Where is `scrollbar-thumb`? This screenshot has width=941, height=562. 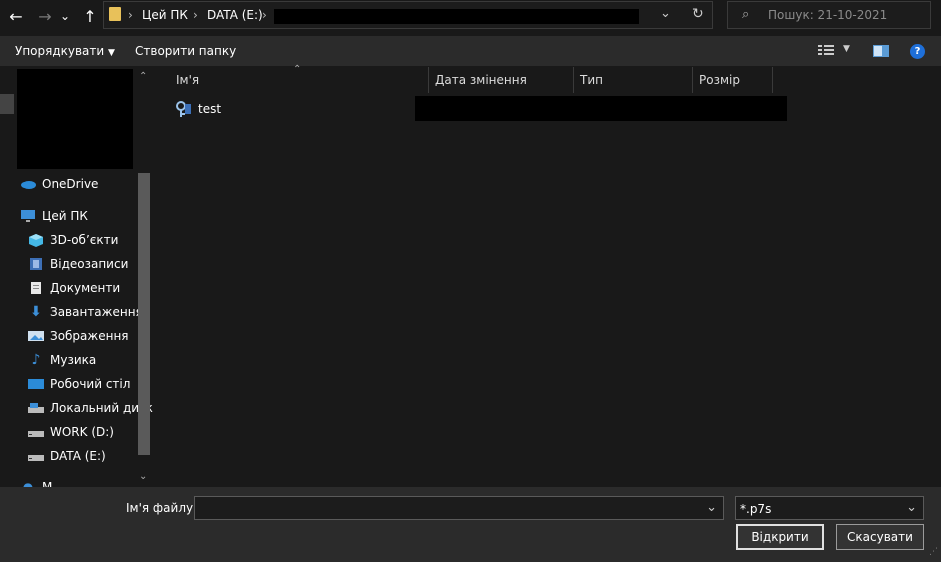
scrollbar-thumb is located at coordinates (144, 314).